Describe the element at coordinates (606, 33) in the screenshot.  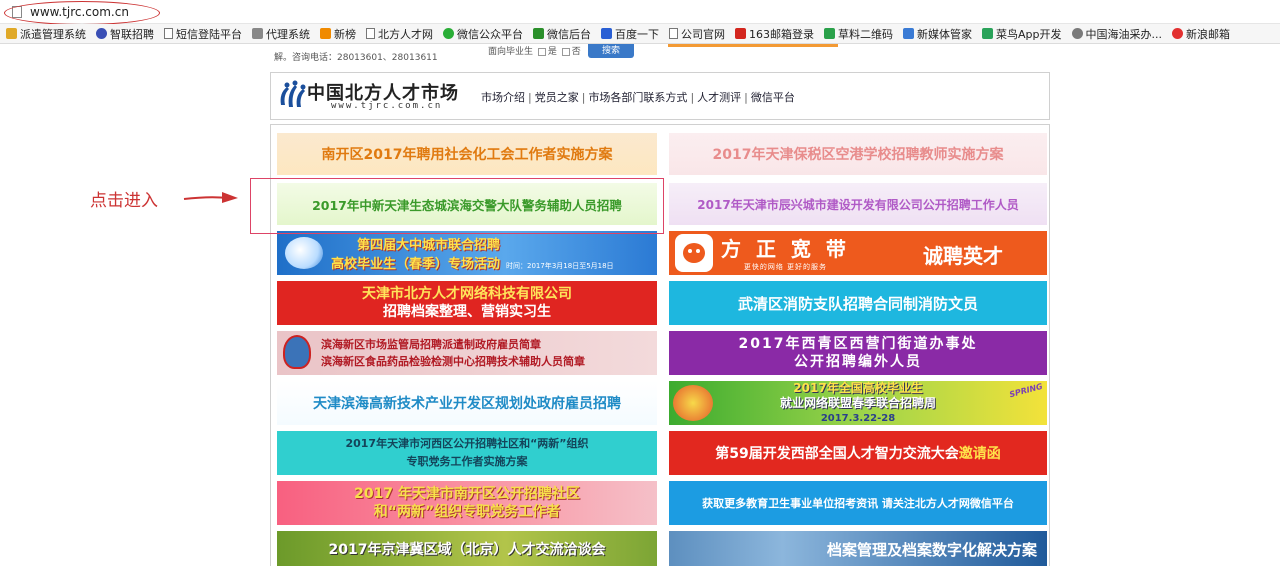
I see `paw-icon` at that location.